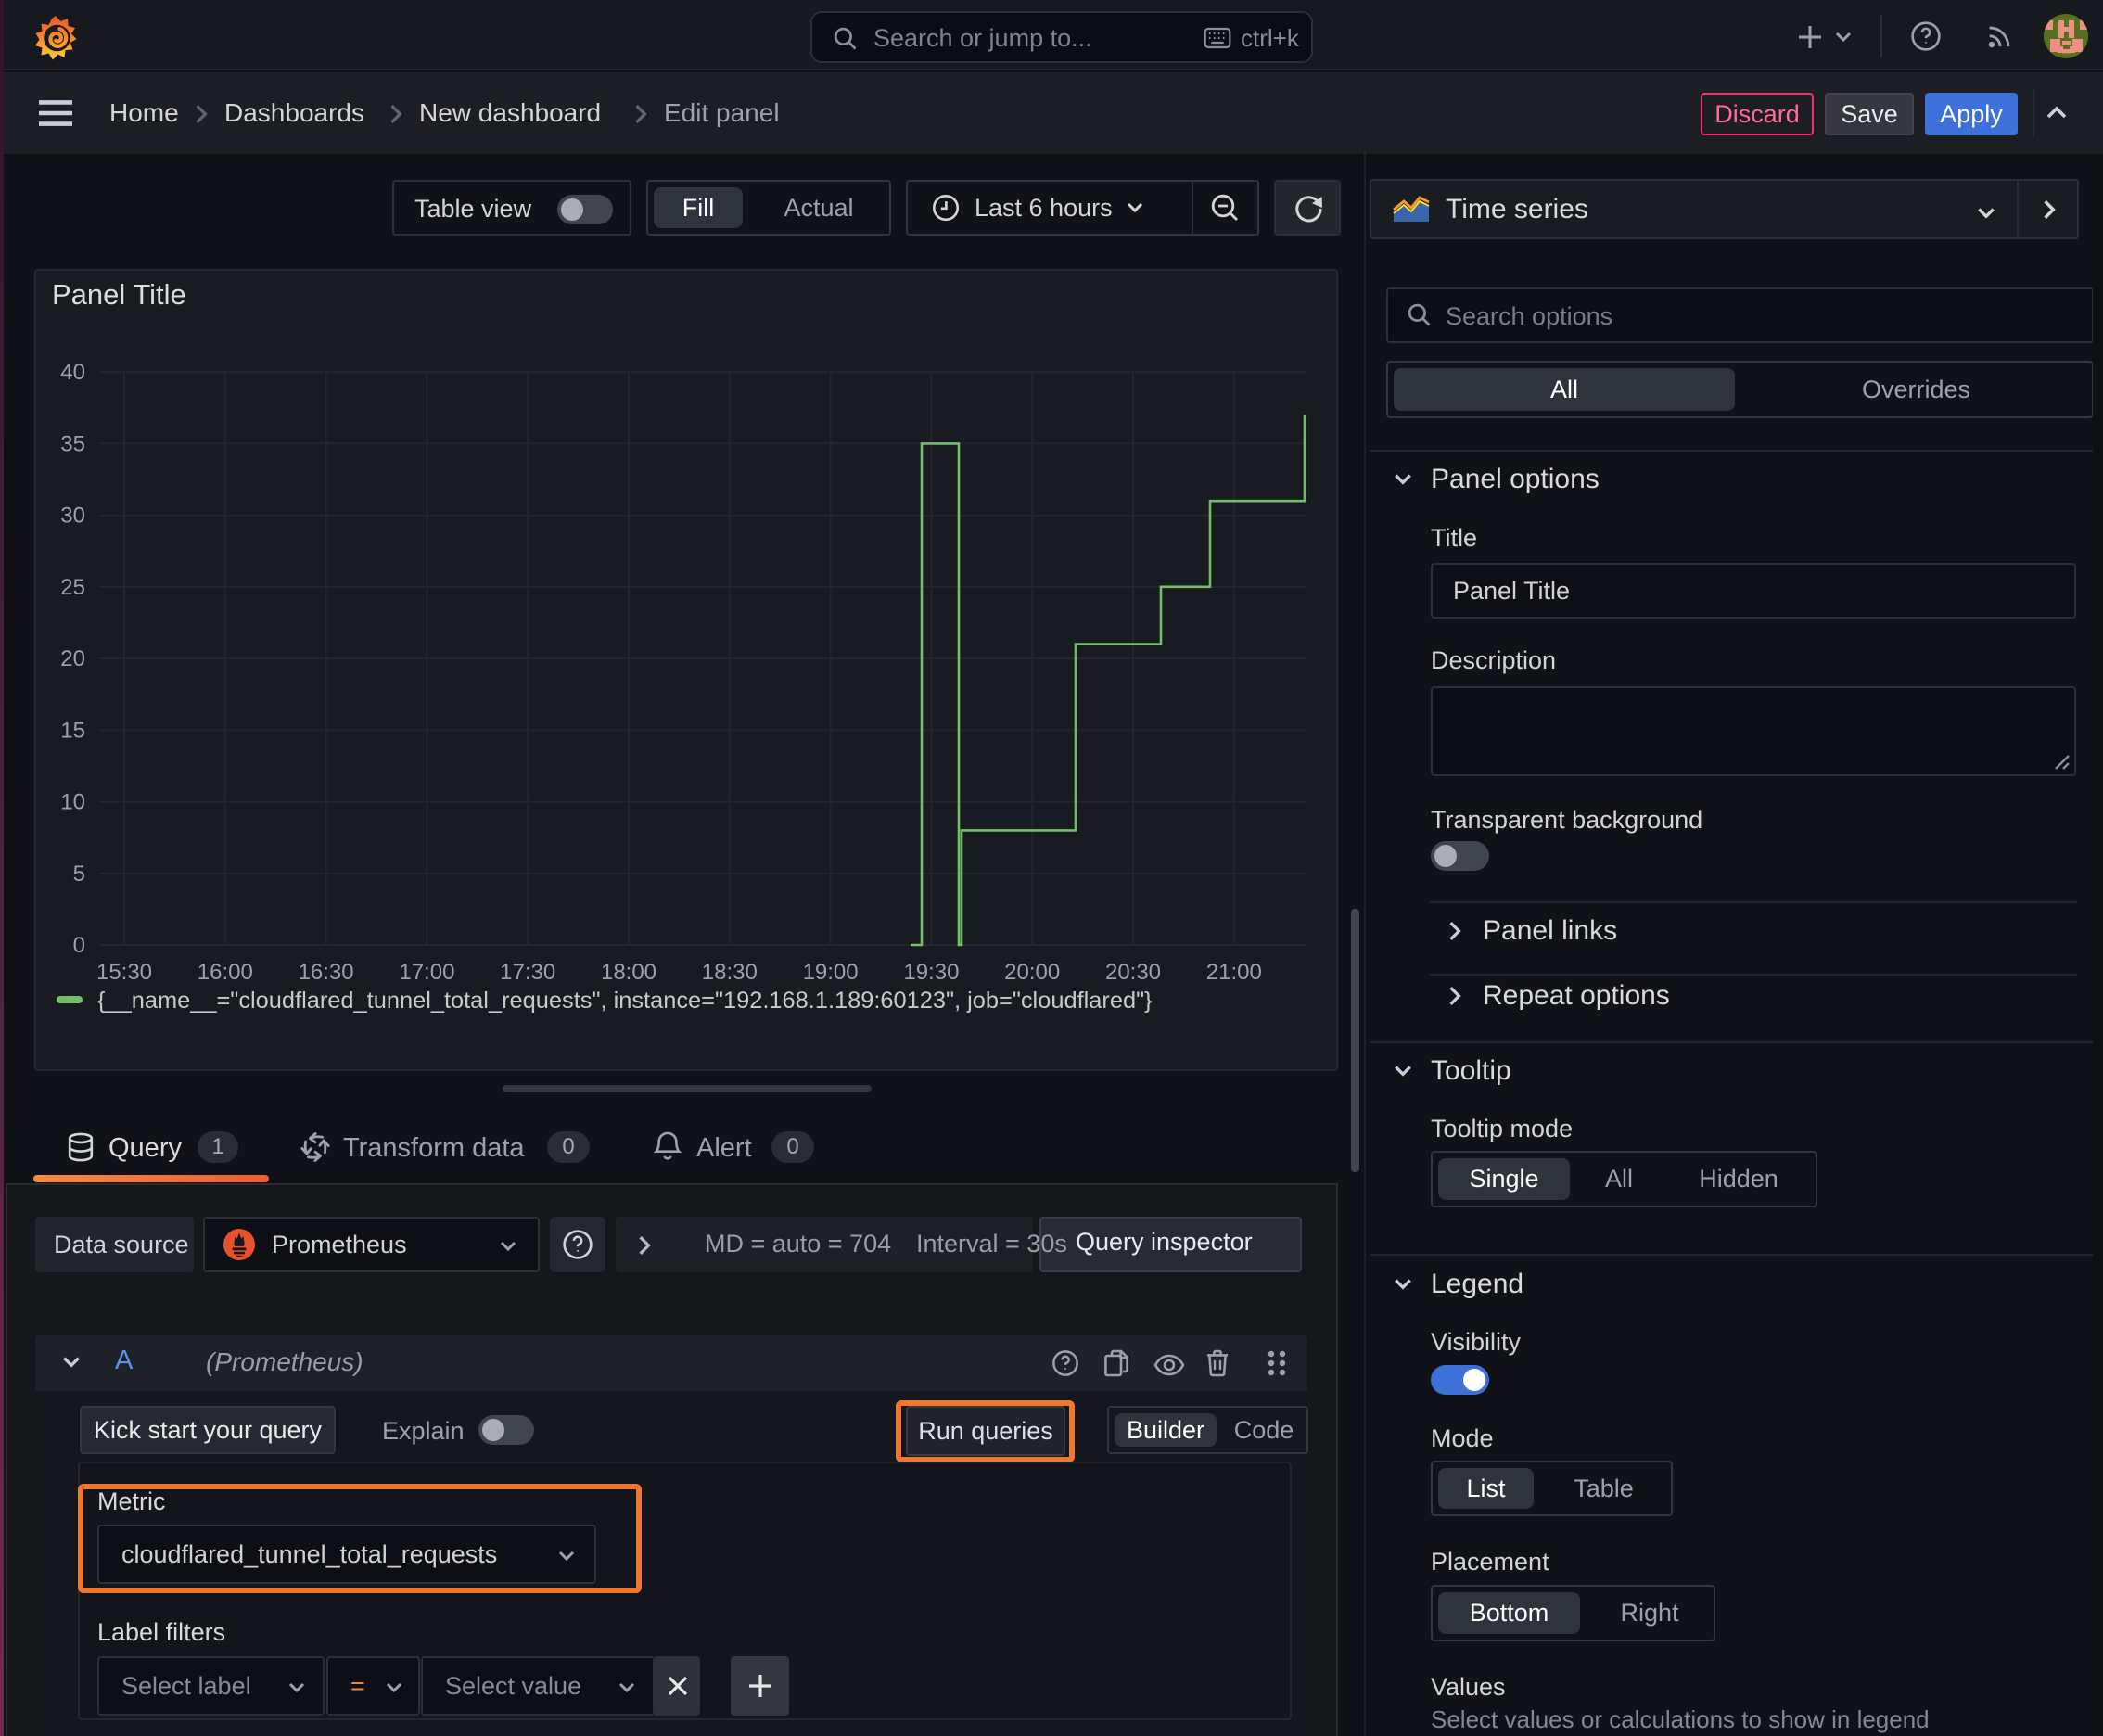 This screenshot has height=1736, width=2103. What do you see at coordinates (831, 972) in the screenshot?
I see `svg-text: 19:00` at bounding box center [831, 972].